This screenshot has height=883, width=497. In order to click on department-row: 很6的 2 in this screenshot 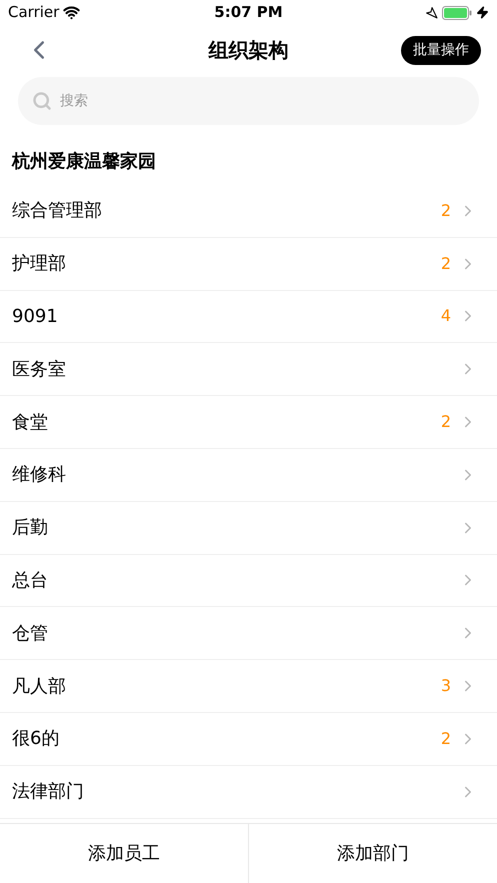, I will do `click(248, 739)`.